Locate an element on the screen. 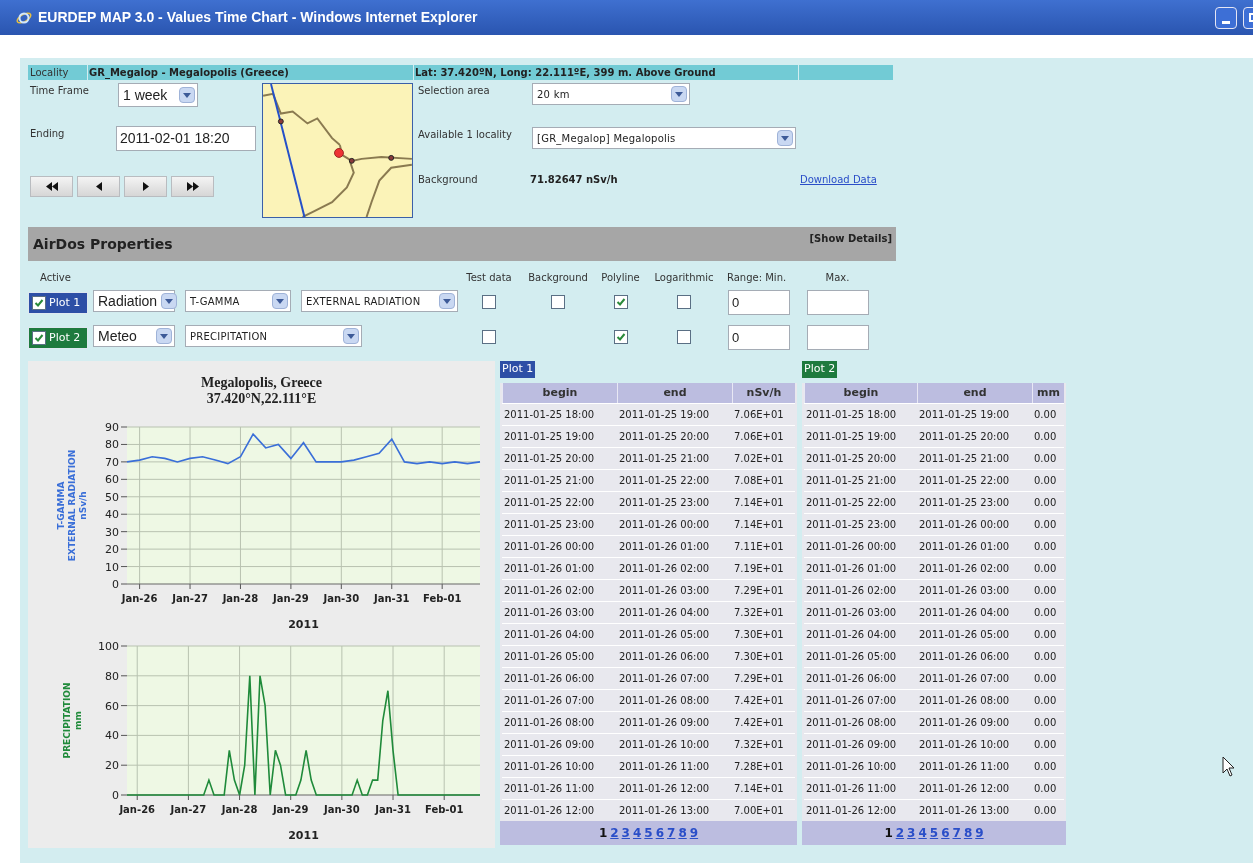 Image resolution: width=1253 pixels, height=863 pixels. dropdown: PRECIPITATION is located at coordinates (273, 336).